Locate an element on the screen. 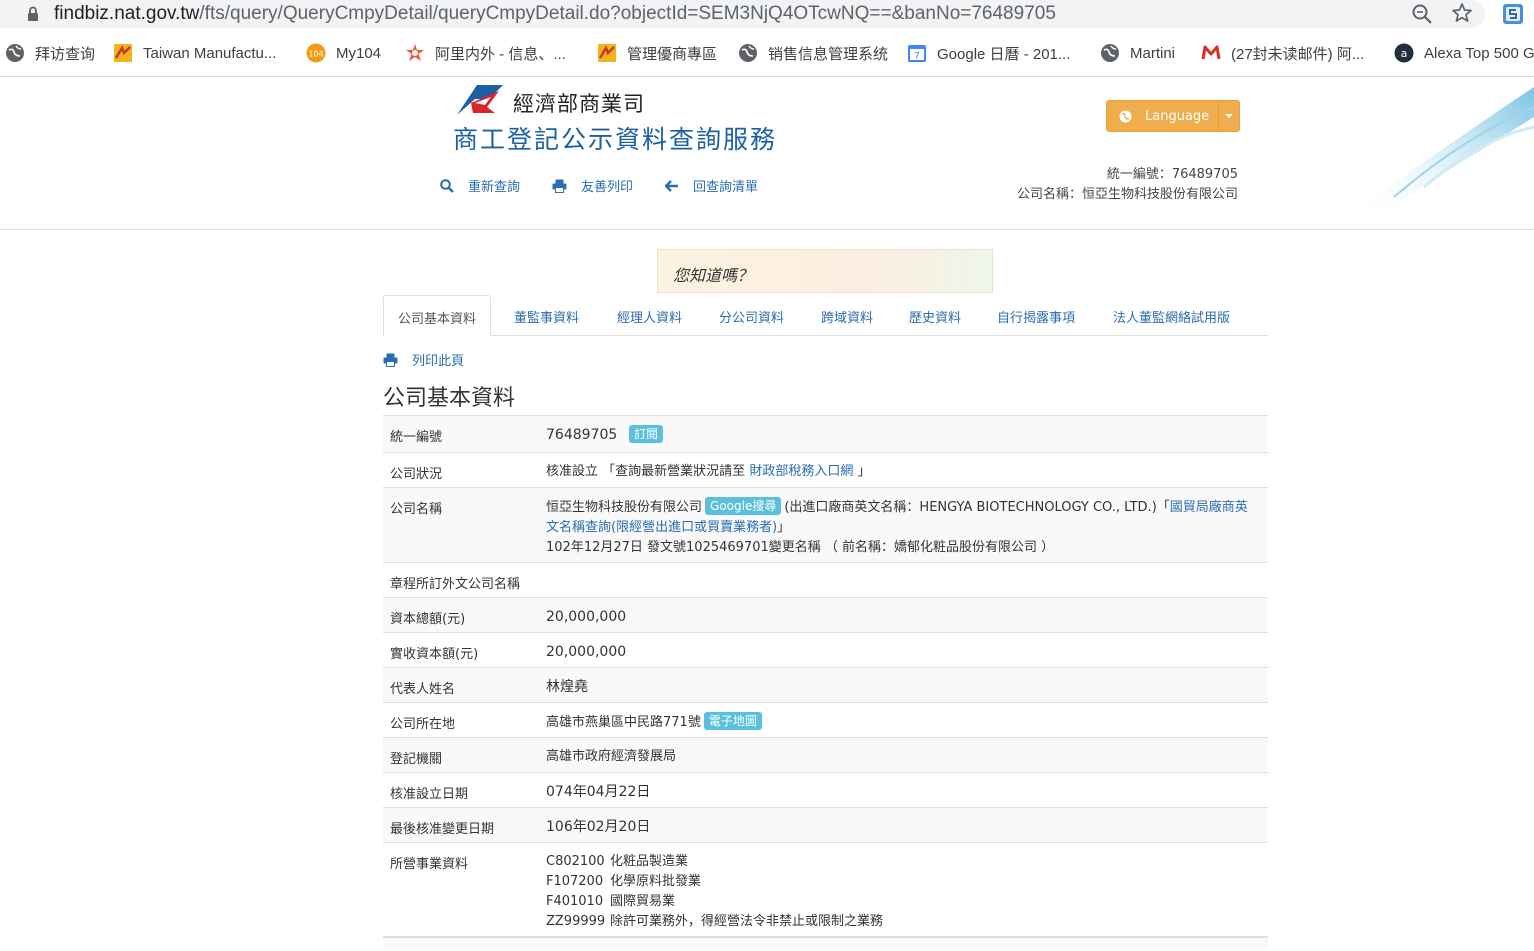 The image size is (1534, 951). site-icon is located at coordinates (123, 53).